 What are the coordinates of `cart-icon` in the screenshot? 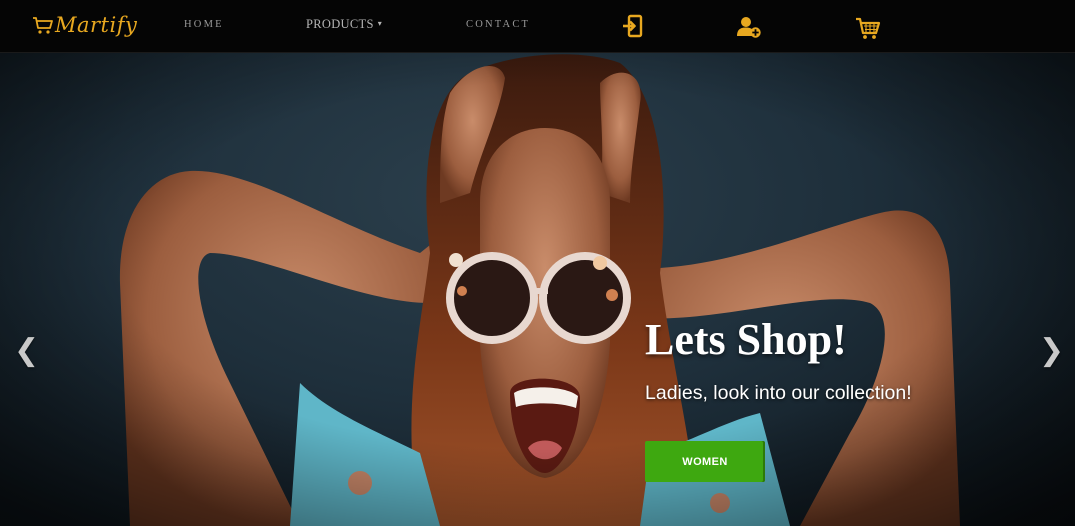 It's located at (868, 28).